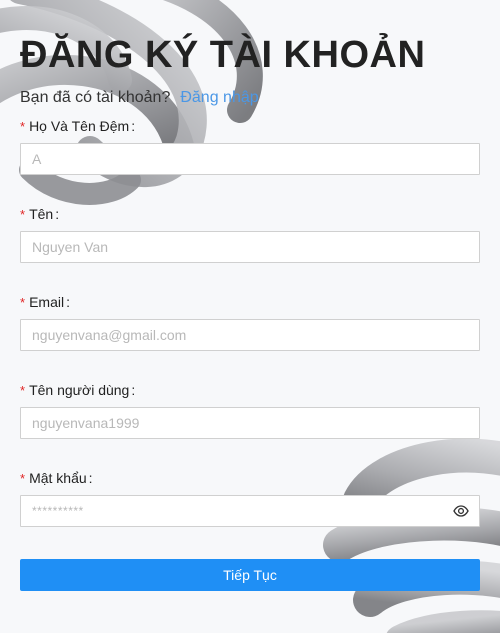 This screenshot has height=633, width=500. What do you see at coordinates (95, 97) in the screenshot?
I see `login-prompt-text: Bạn đã có tài khoản?` at bounding box center [95, 97].